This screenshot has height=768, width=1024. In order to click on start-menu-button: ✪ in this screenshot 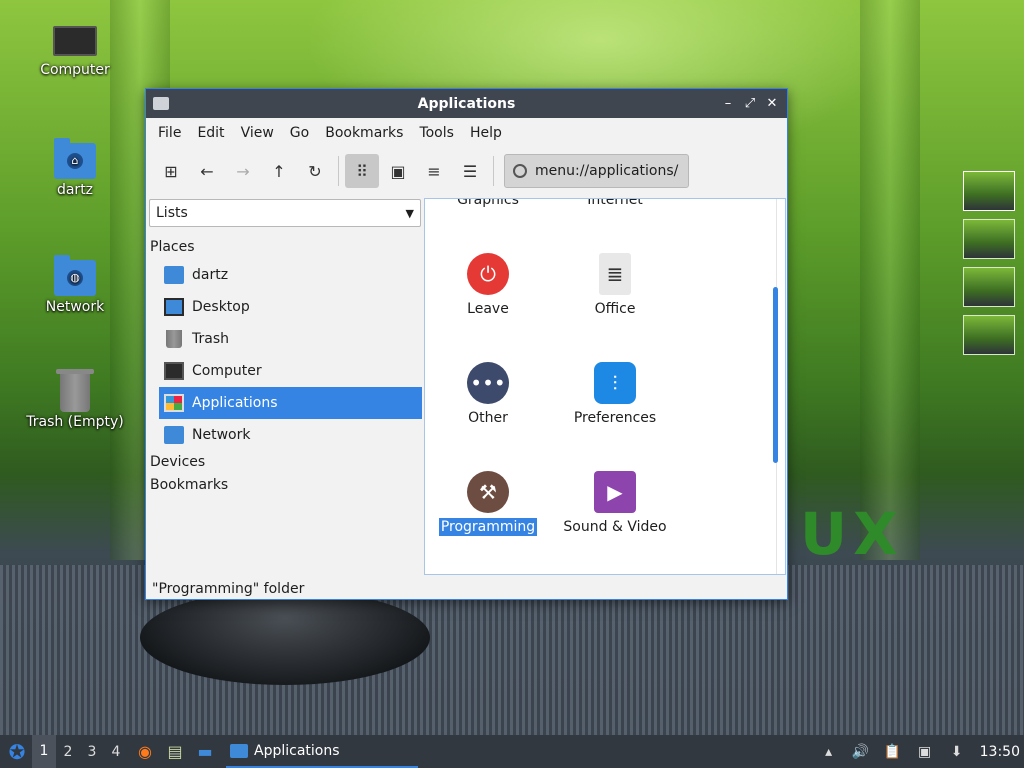, I will do `click(17, 752)`.